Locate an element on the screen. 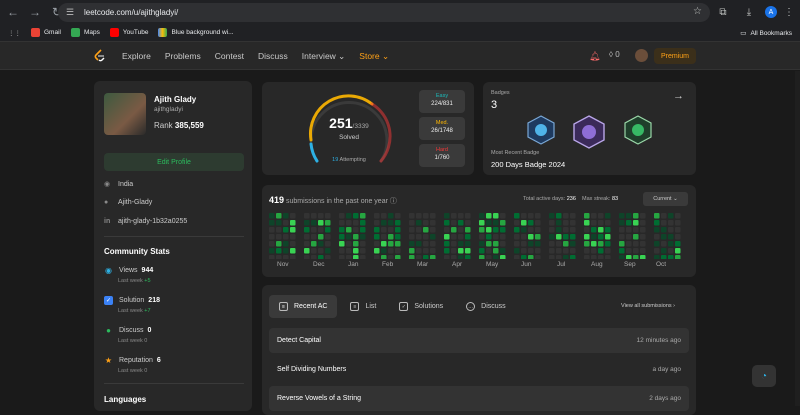  tab-recent-ac: ≡ Recent AC is located at coordinates (303, 306).